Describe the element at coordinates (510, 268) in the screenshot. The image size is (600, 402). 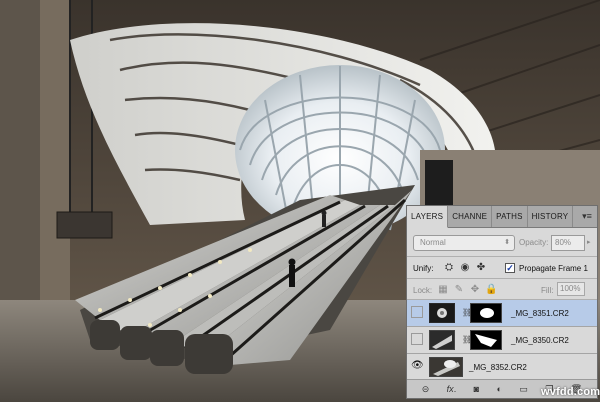
I see `propagate-checkbox: ✓` at that location.